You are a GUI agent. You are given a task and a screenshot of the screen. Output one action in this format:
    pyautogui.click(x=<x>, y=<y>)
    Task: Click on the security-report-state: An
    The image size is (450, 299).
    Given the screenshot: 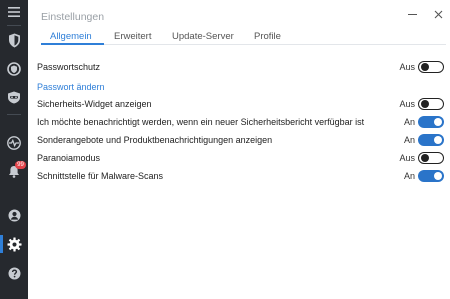 What is the action you would take?
    pyautogui.click(x=409, y=122)
    